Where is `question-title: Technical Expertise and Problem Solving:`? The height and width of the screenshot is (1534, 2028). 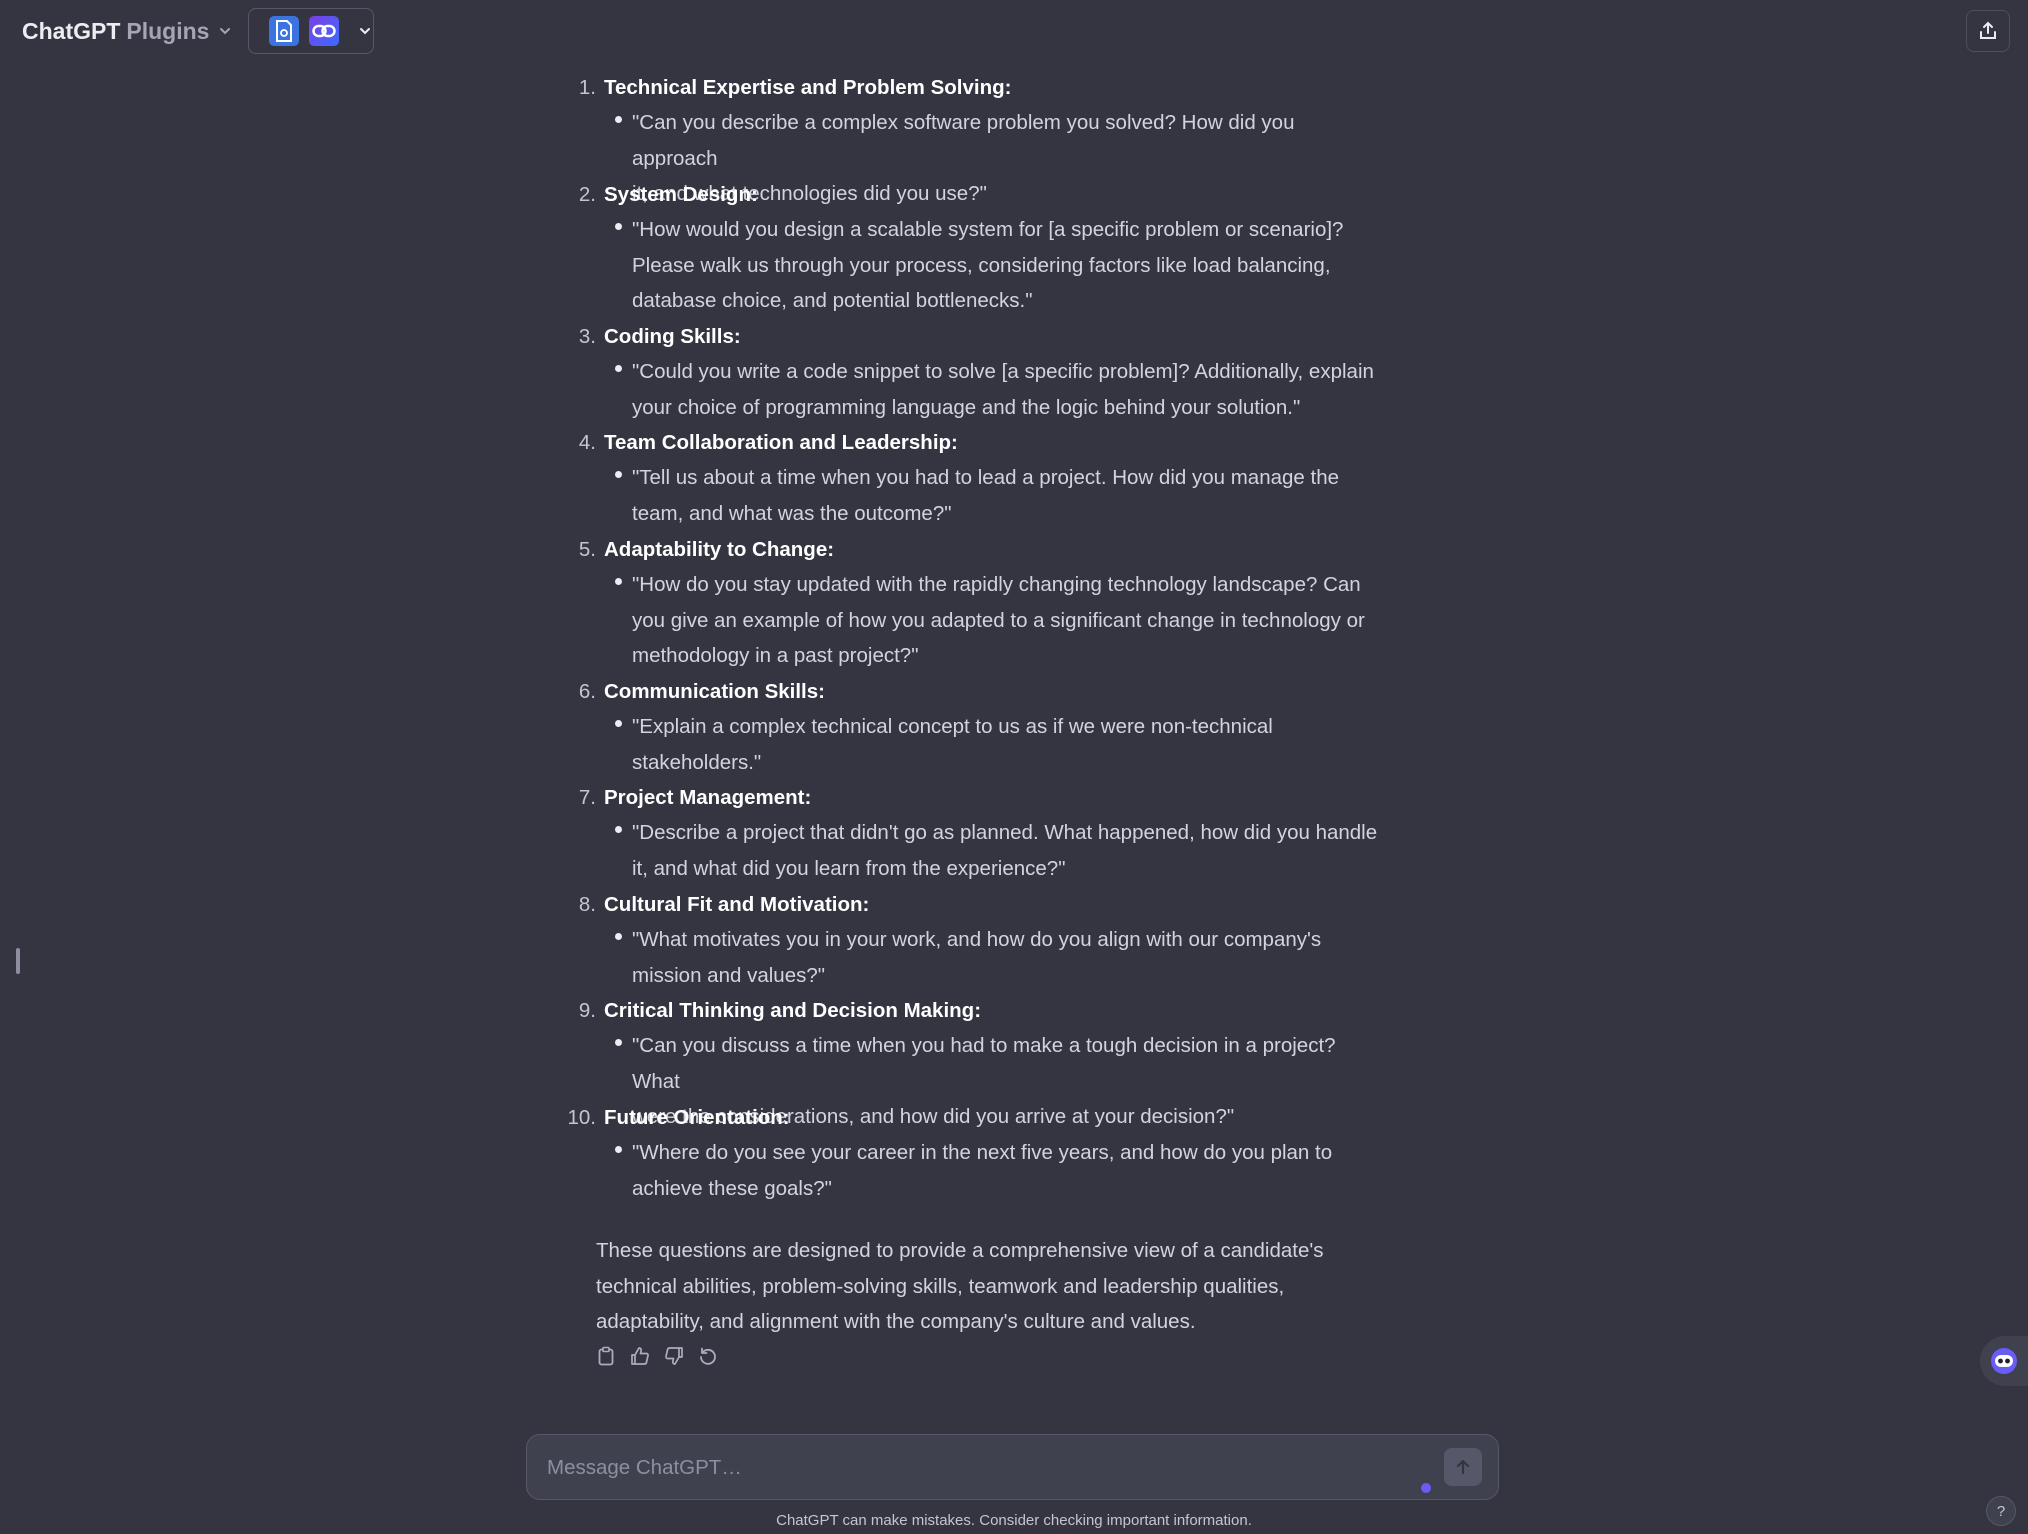 question-title: Technical Expertise and Problem Solving: is located at coordinates (808, 87).